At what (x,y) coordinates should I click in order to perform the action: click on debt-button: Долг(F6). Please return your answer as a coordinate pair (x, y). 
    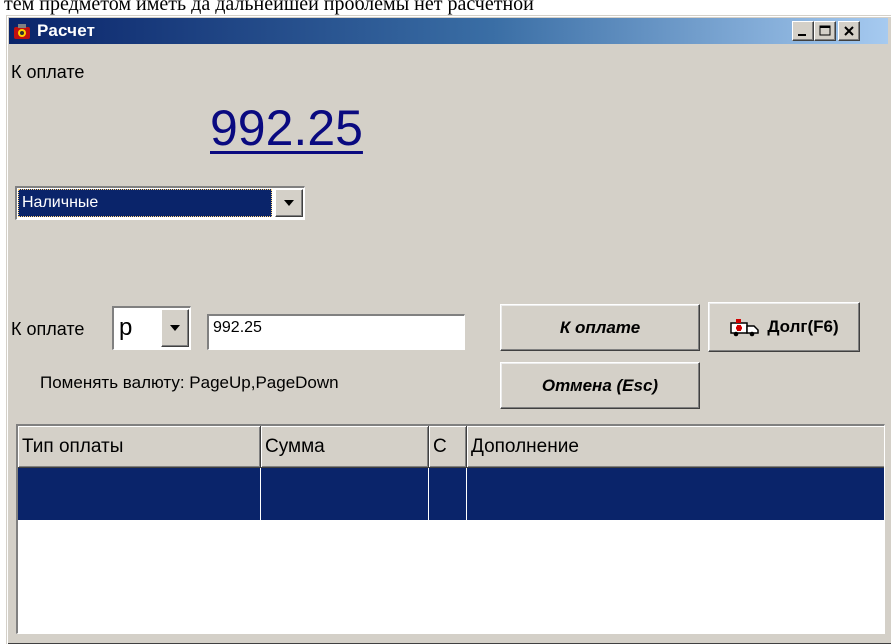
    Looking at the image, I should click on (784, 327).